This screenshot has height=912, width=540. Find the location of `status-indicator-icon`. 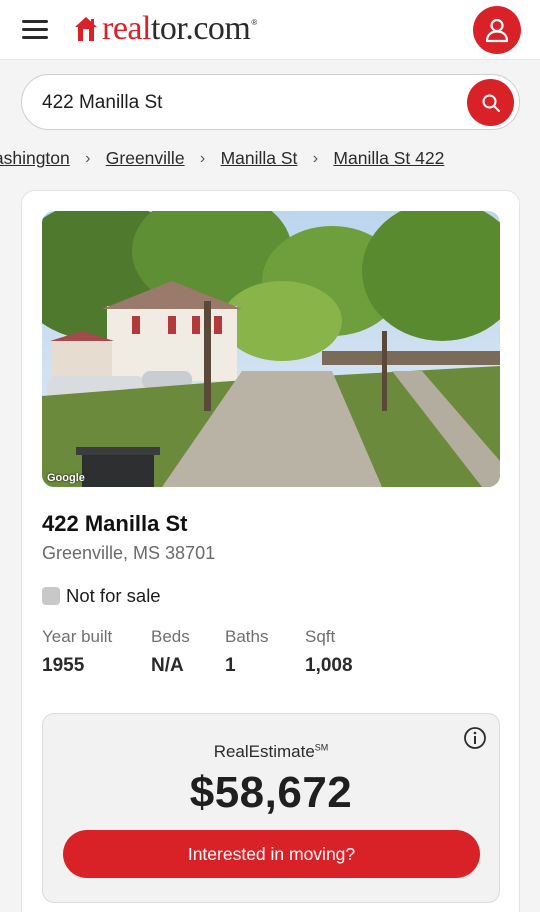

status-indicator-icon is located at coordinates (51, 596).